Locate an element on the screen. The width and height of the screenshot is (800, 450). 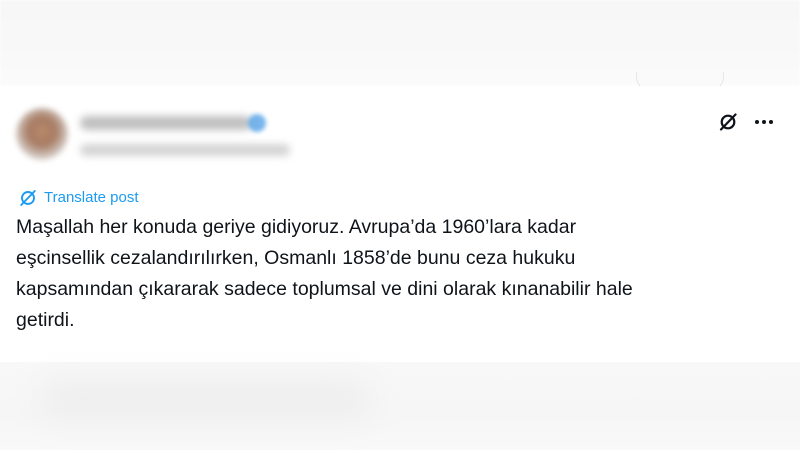
grok-button is located at coordinates (728, 122).